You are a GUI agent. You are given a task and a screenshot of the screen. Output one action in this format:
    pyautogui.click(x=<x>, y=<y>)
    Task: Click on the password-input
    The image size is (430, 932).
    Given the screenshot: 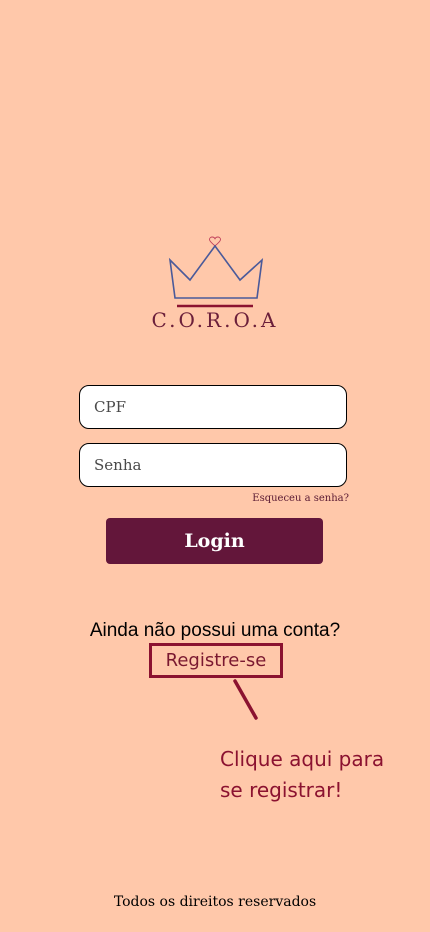 What is the action you would take?
    pyautogui.click(x=213, y=465)
    